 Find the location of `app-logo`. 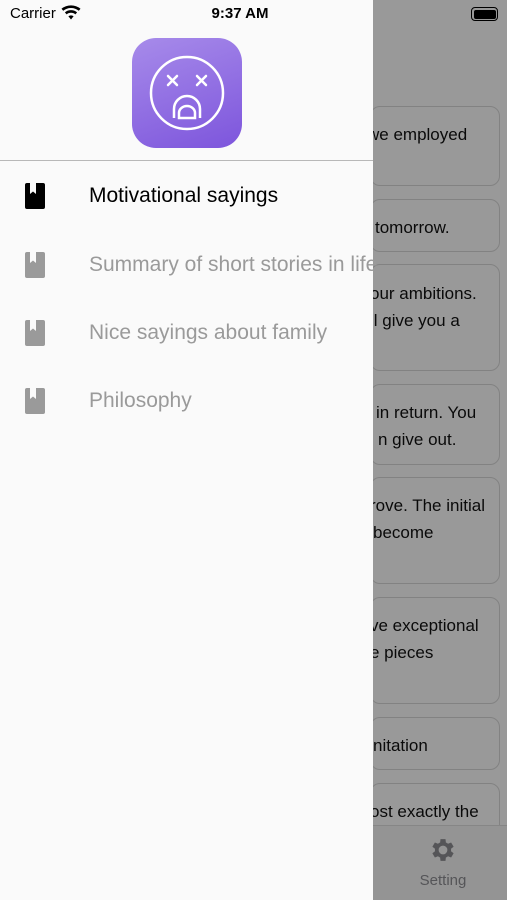

app-logo is located at coordinates (187, 93).